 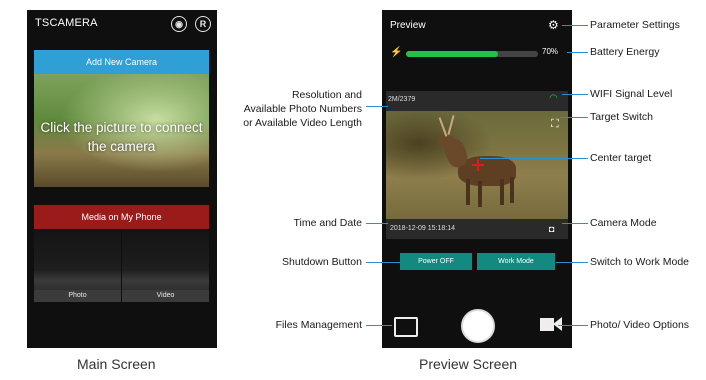 What do you see at coordinates (408, 25) in the screenshot?
I see `preview-title: Preview` at bounding box center [408, 25].